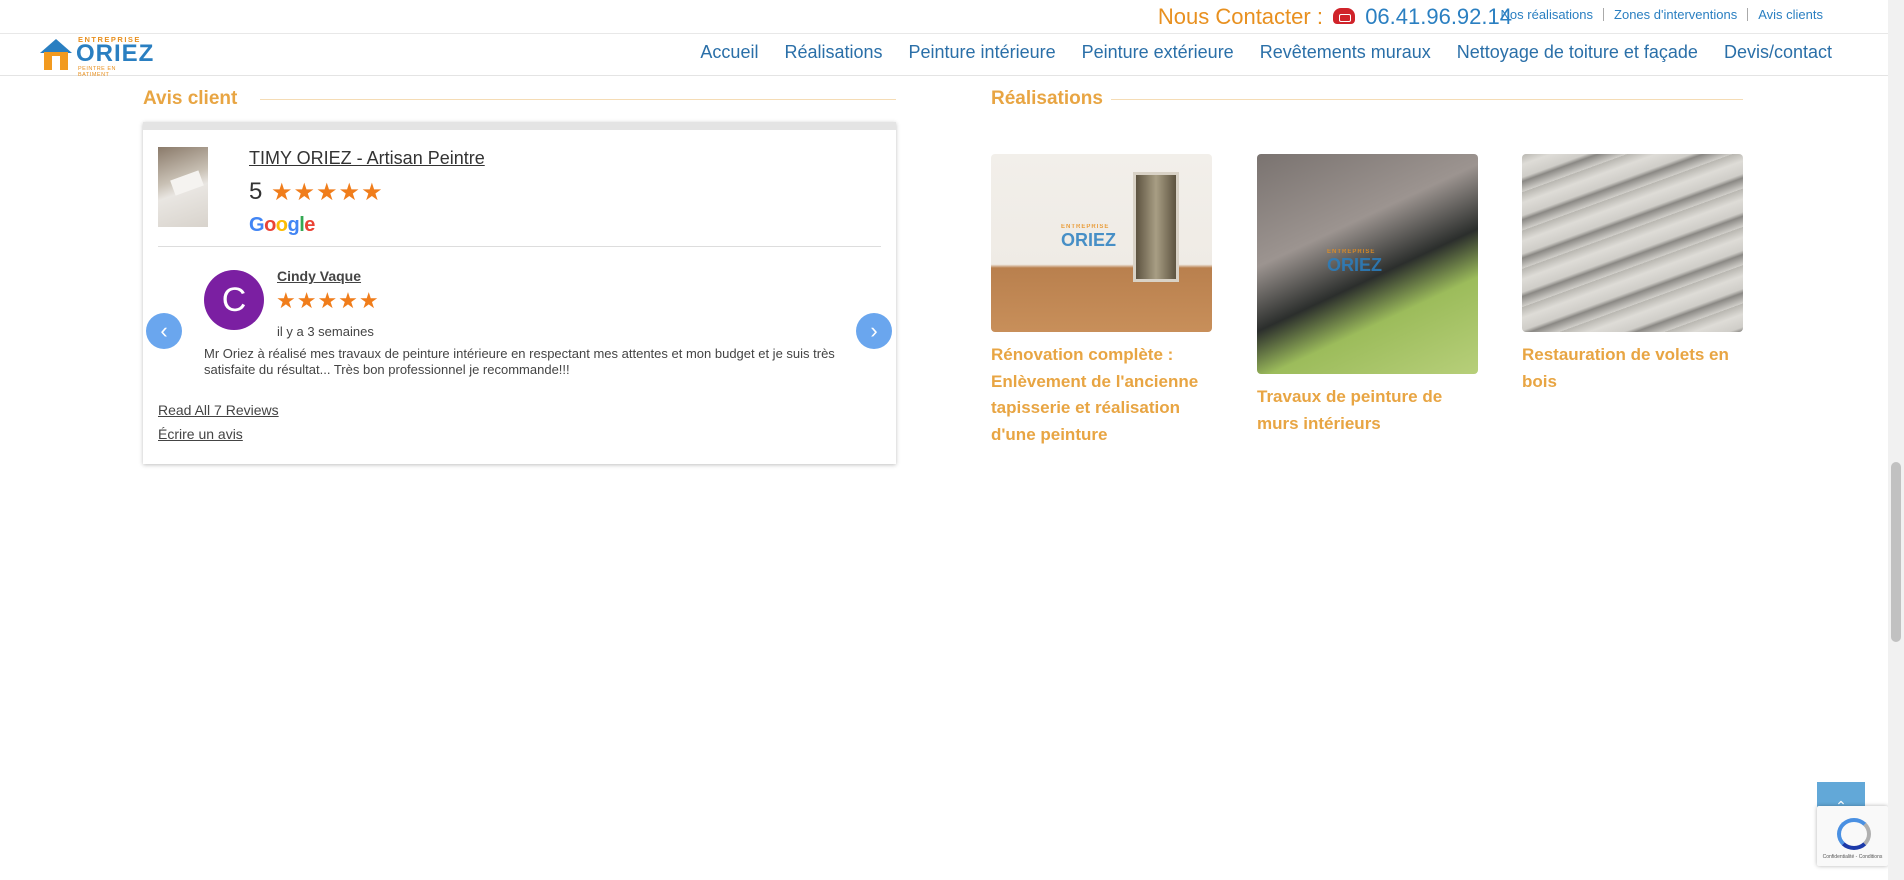 Image resolution: width=1904 pixels, height=880 pixels. I want to click on next-review-button: ›, so click(874, 331).